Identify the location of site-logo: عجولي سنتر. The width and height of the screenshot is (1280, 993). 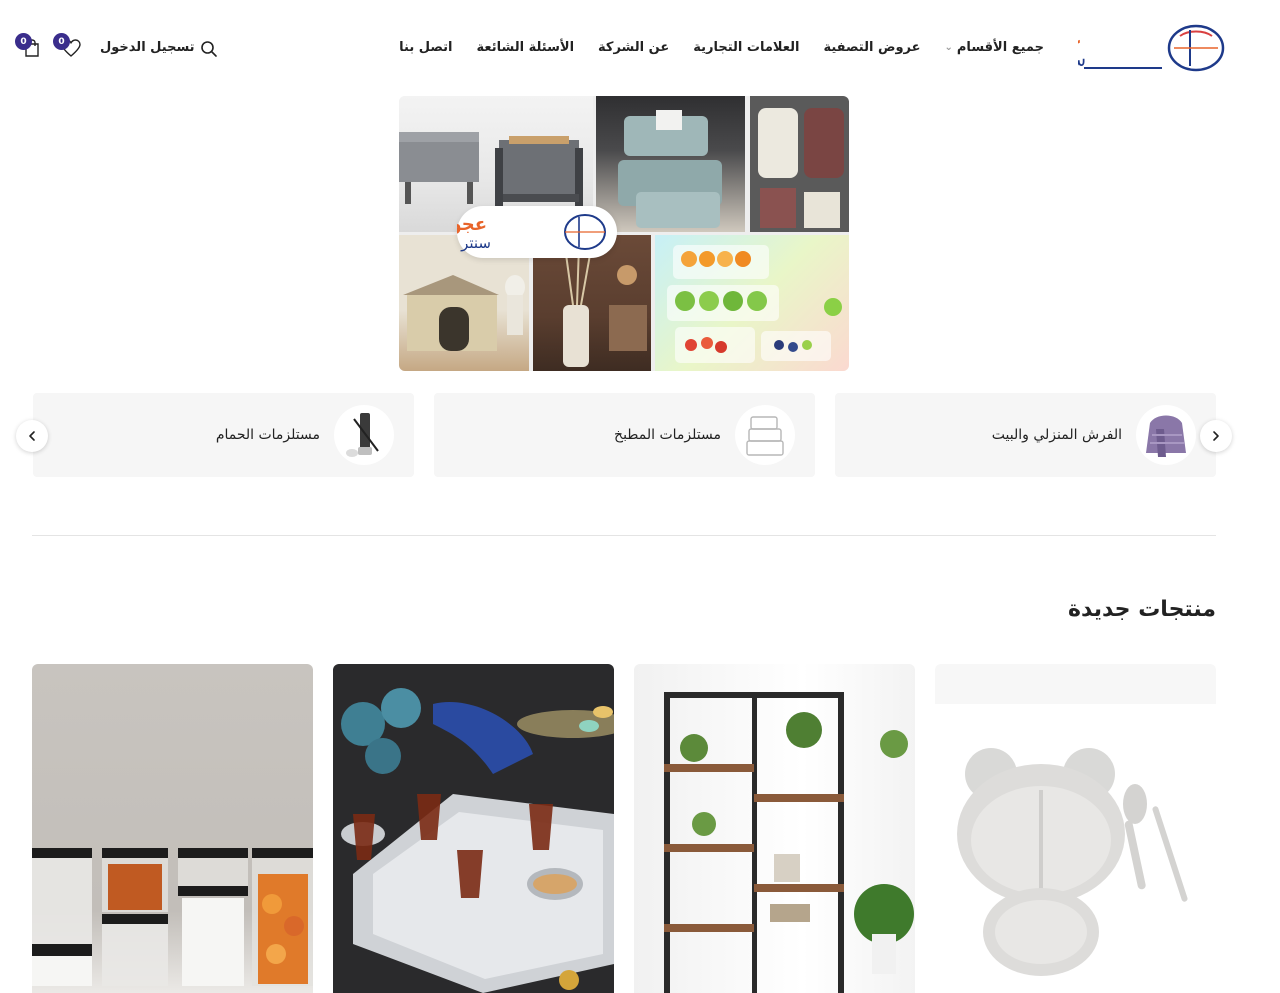
(1117, 48).